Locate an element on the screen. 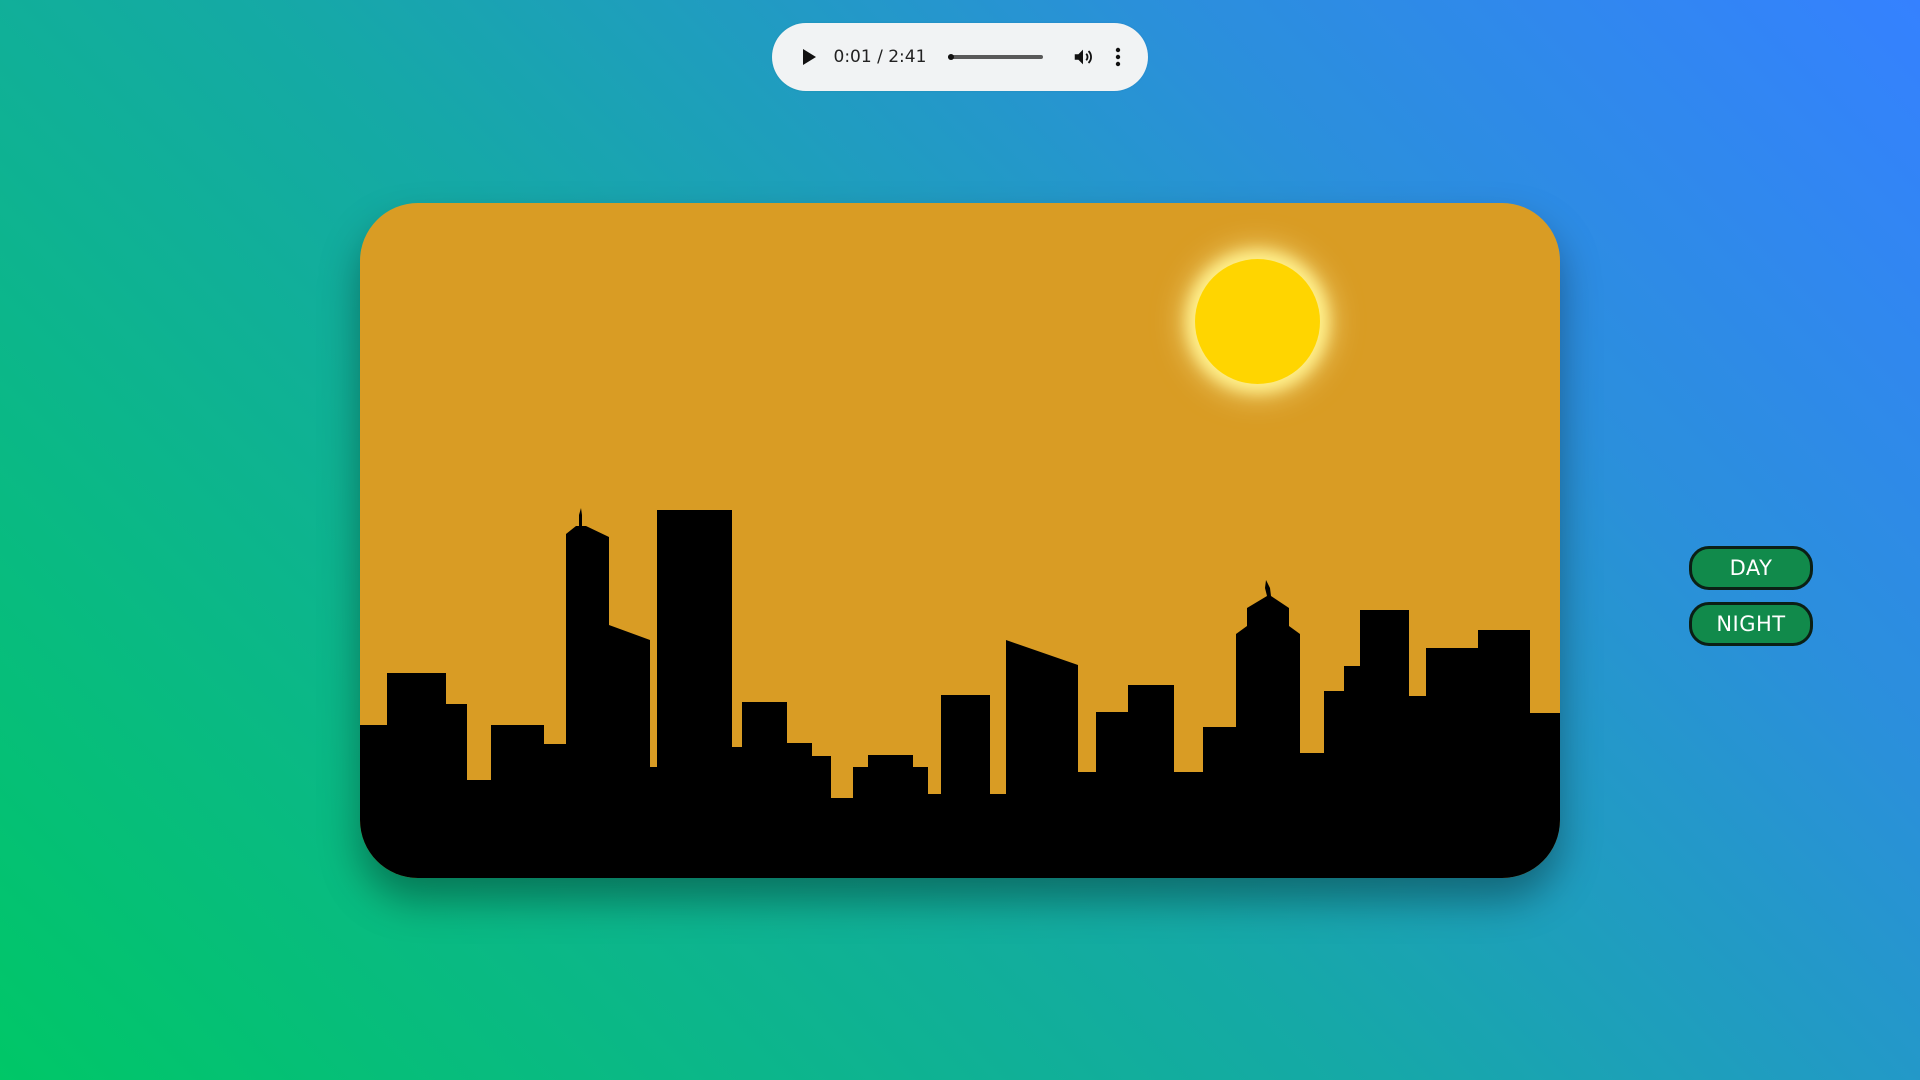 Image resolution: width=1920 pixels, height=1080 pixels. audio-player: 0:01 / 2:41 is located at coordinates (960, 57).